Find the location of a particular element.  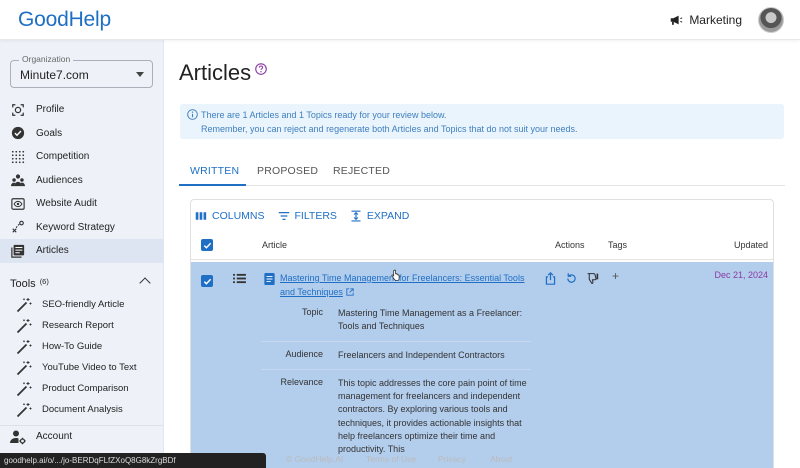

sidebar-item-label: Competition is located at coordinates (63, 157).